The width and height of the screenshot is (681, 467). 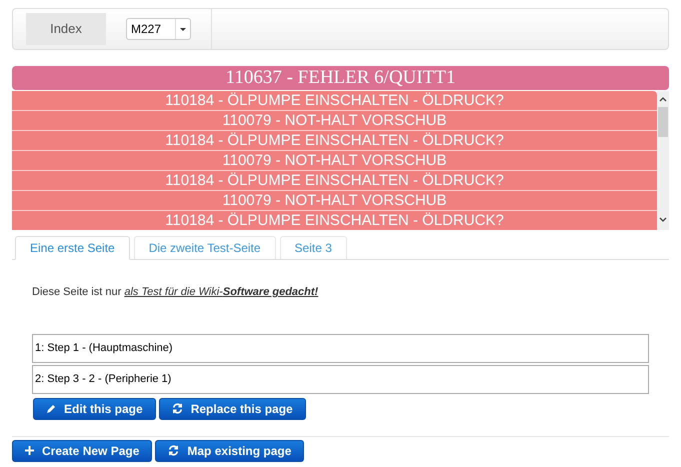 What do you see at coordinates (66, 29) in the screenshot?
I see `index-tab: Index` at bounding box center [66, 29].